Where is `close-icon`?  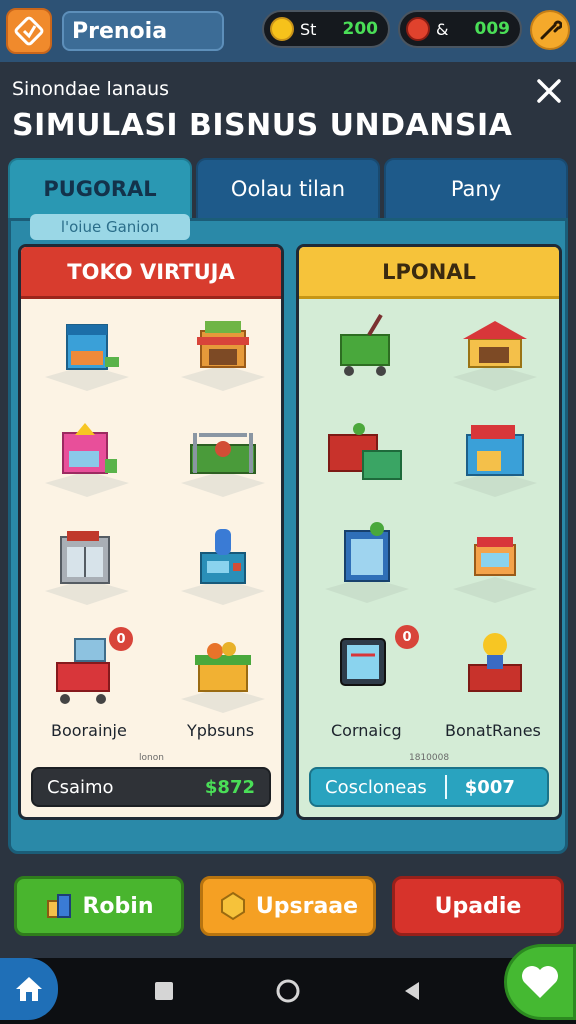 close-icon is located at coordinates (549, 91).